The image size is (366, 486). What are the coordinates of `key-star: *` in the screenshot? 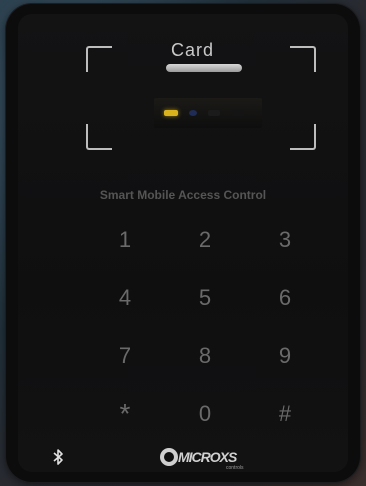 It's located at (125, 414).